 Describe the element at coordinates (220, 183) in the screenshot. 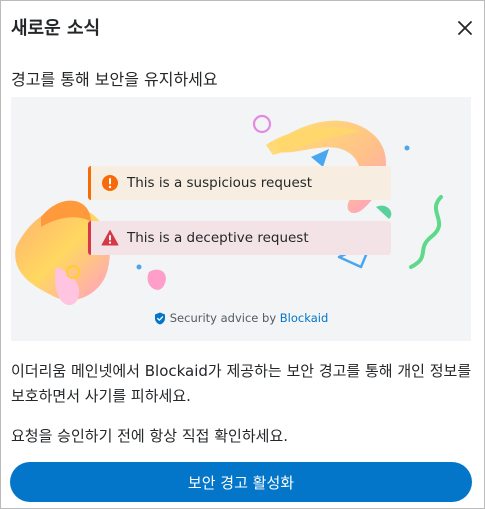

I see `suspicious-alert-text: This is a suspicious request` at that location.